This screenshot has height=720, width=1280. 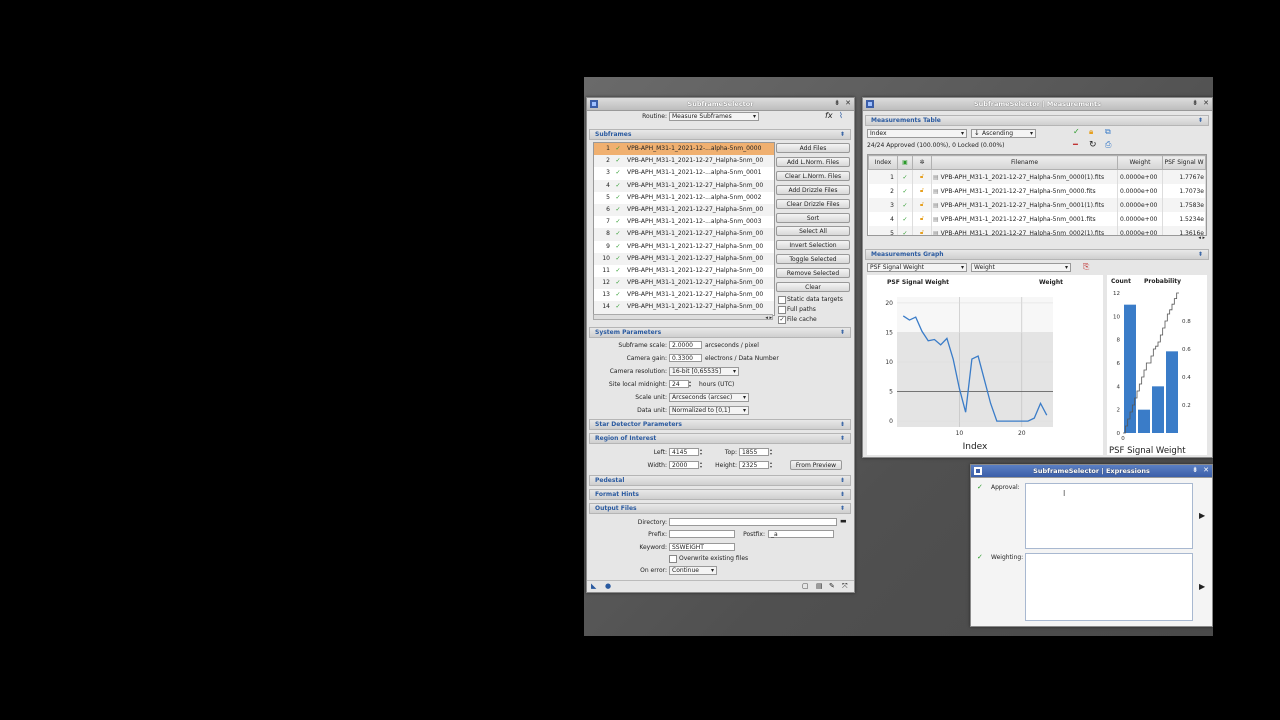 What do you see at coordinates (813, 287) in the screenshot?
I see `clear-button: Clear` at bounding box center [813, 287].